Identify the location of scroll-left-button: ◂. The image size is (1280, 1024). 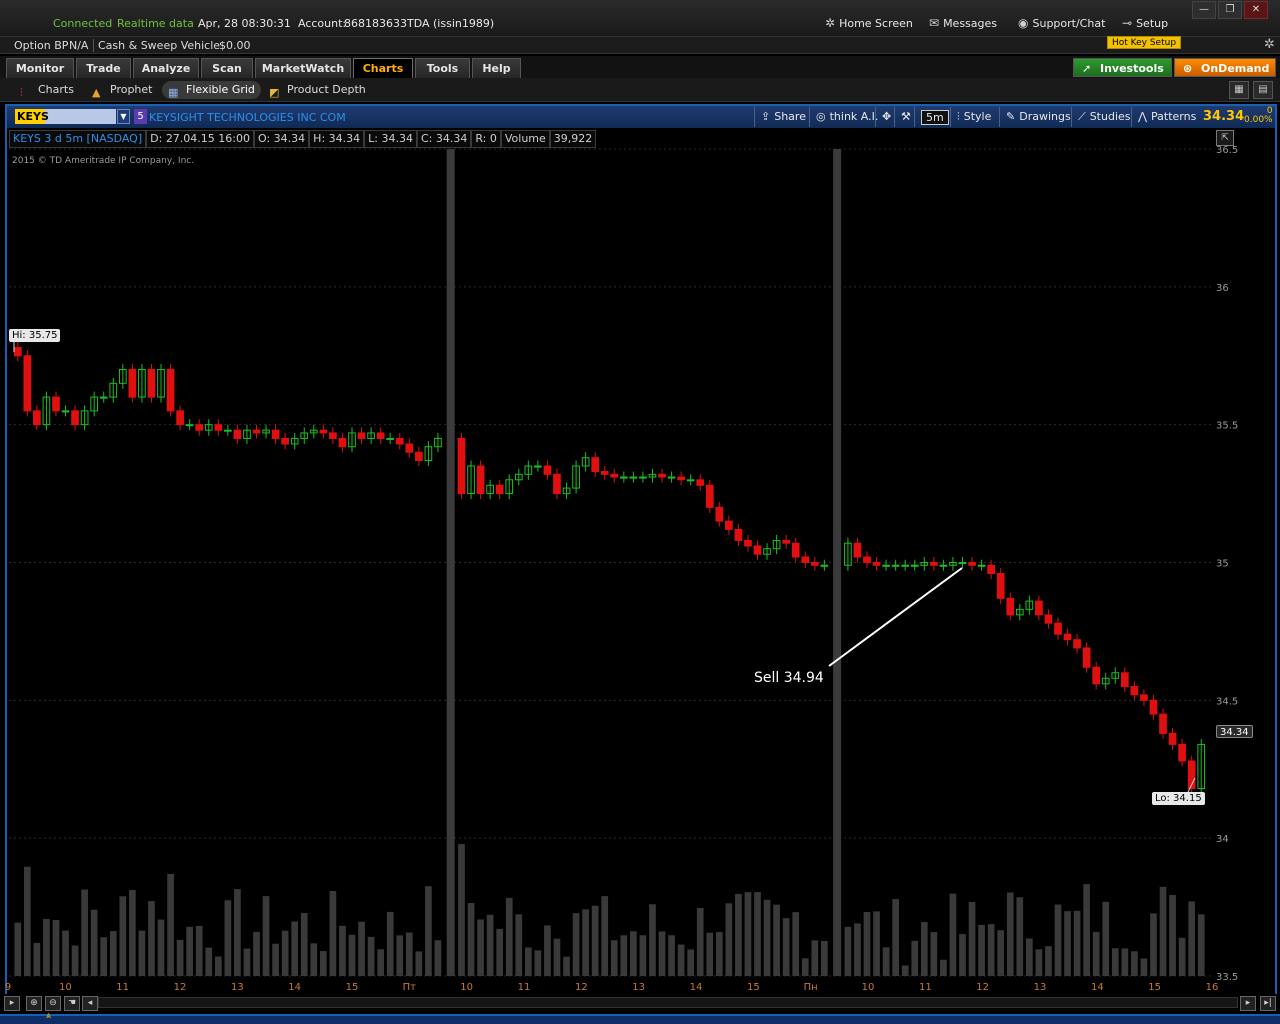
(90, 1003).